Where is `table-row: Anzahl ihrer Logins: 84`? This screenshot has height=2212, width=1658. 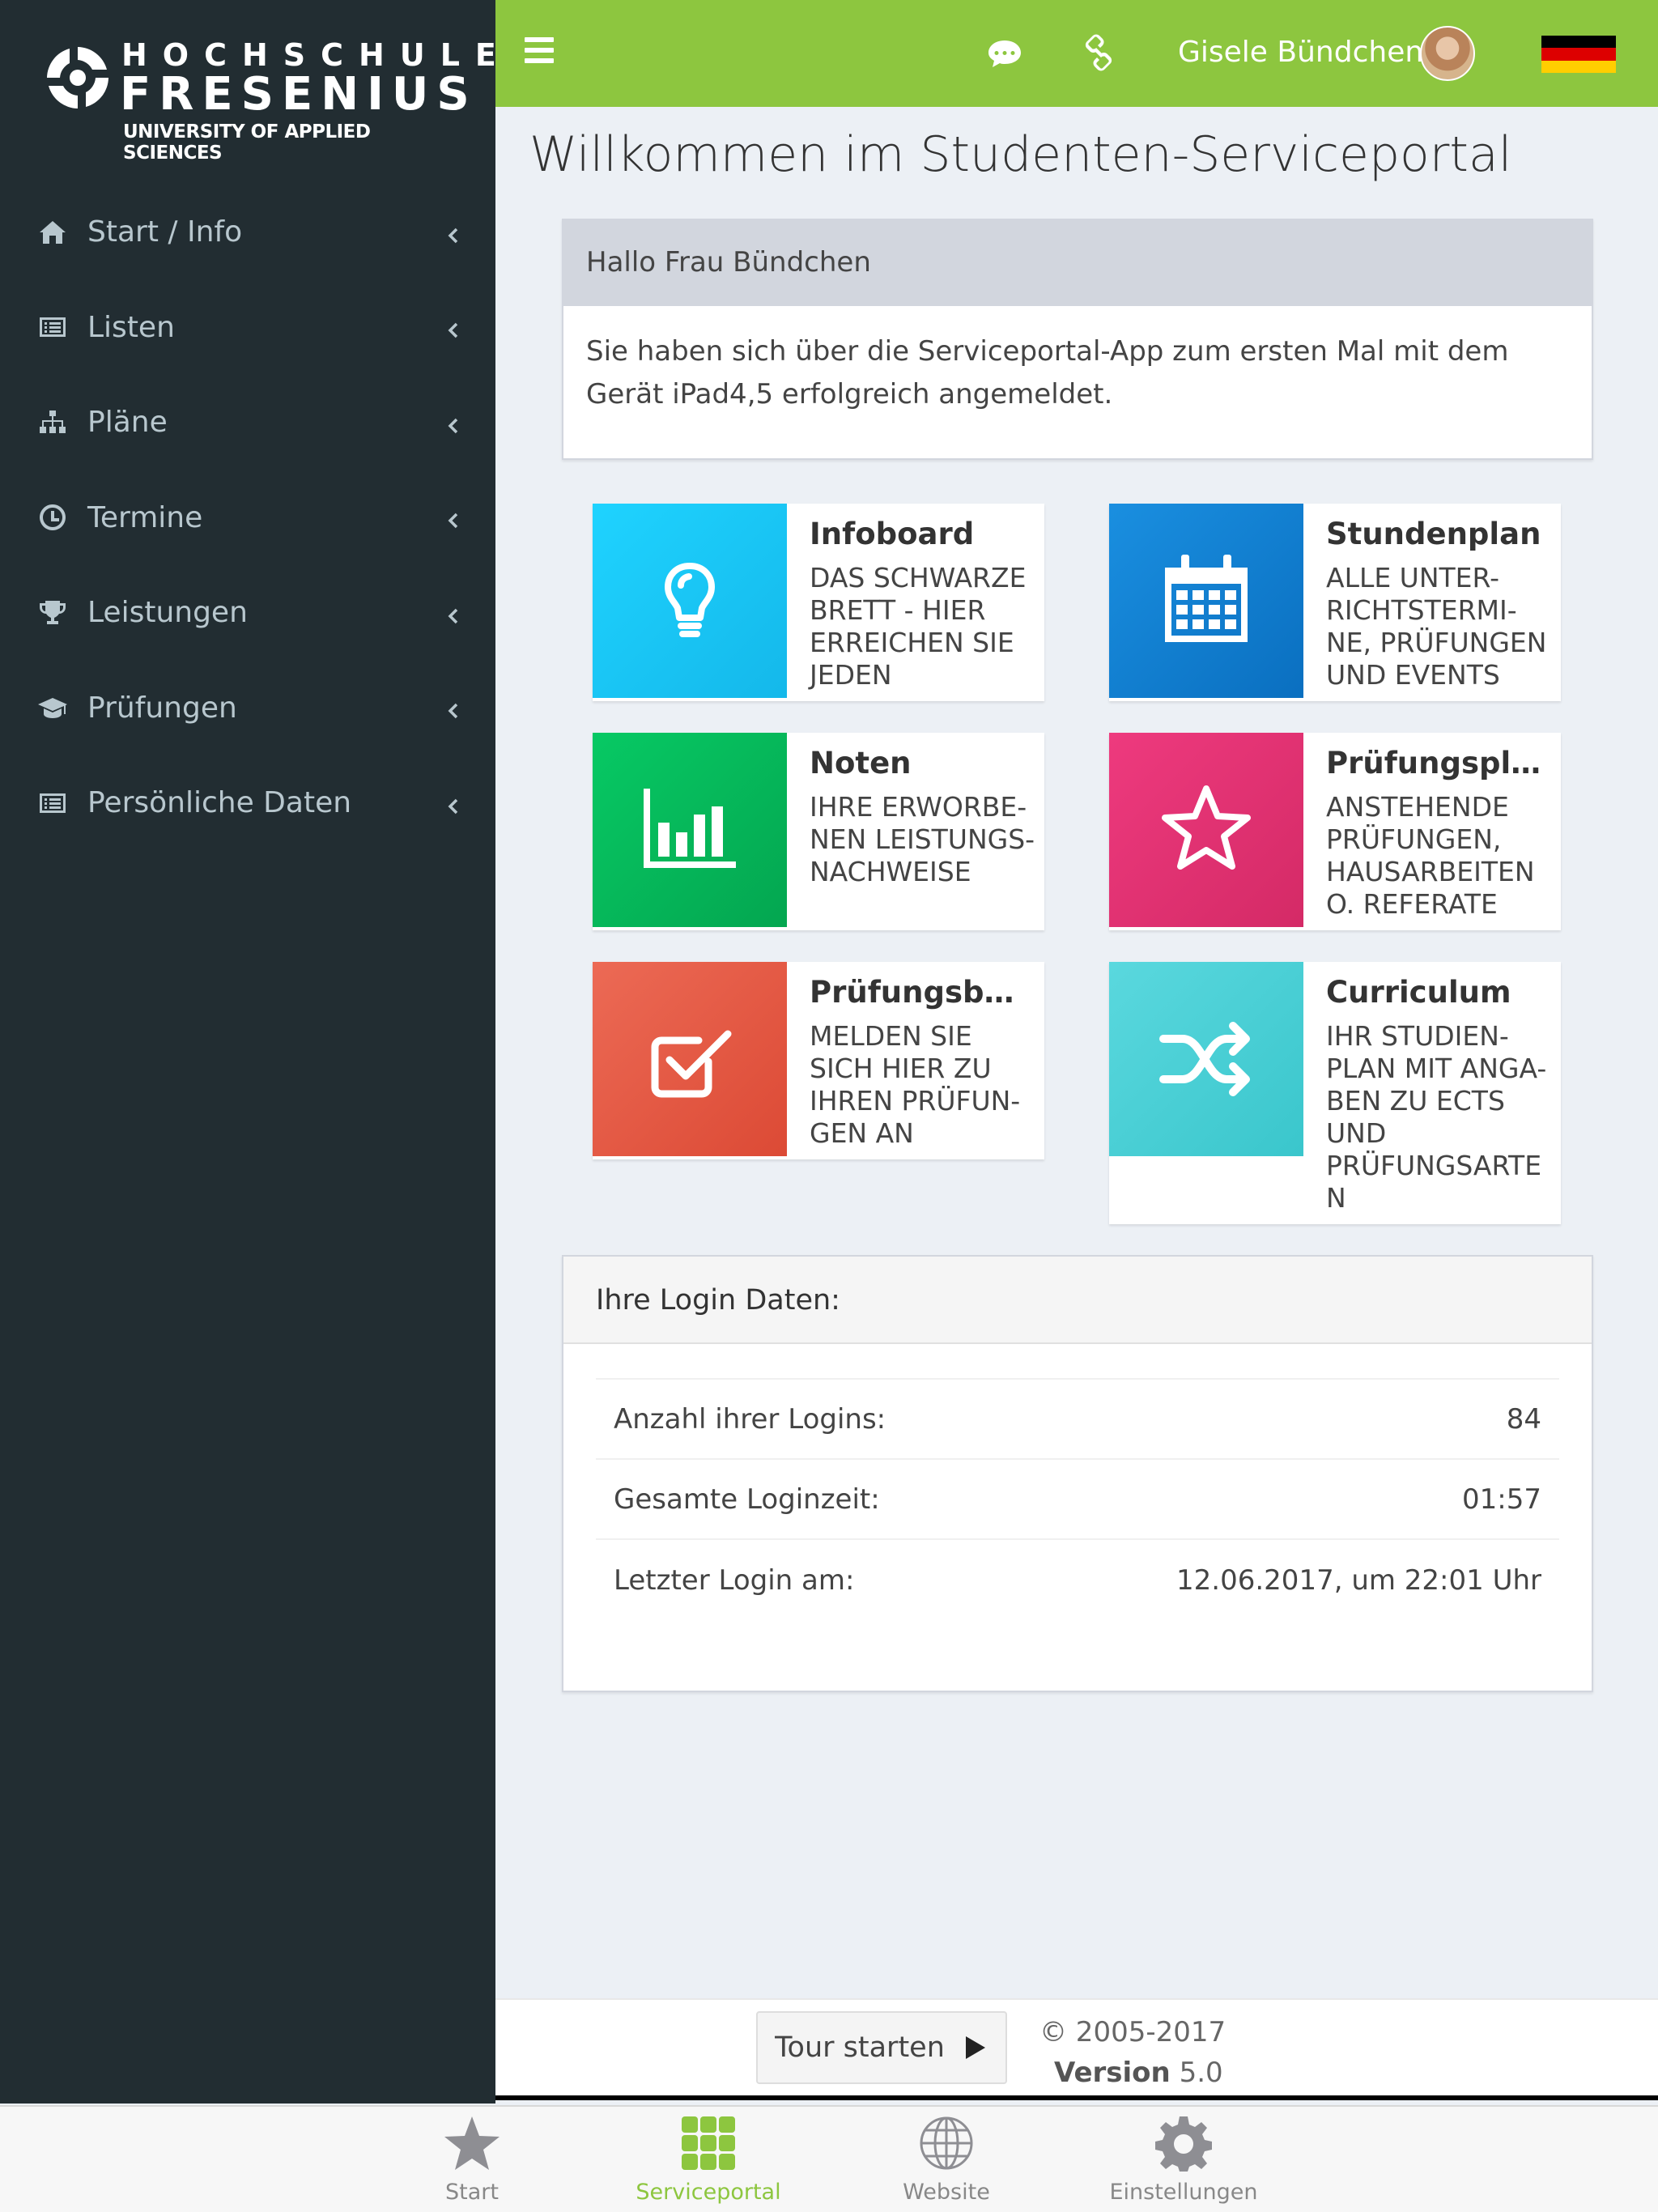 table-row: Anzahl ihrer Logins: 84 is located at coordinates (1077, 1420).